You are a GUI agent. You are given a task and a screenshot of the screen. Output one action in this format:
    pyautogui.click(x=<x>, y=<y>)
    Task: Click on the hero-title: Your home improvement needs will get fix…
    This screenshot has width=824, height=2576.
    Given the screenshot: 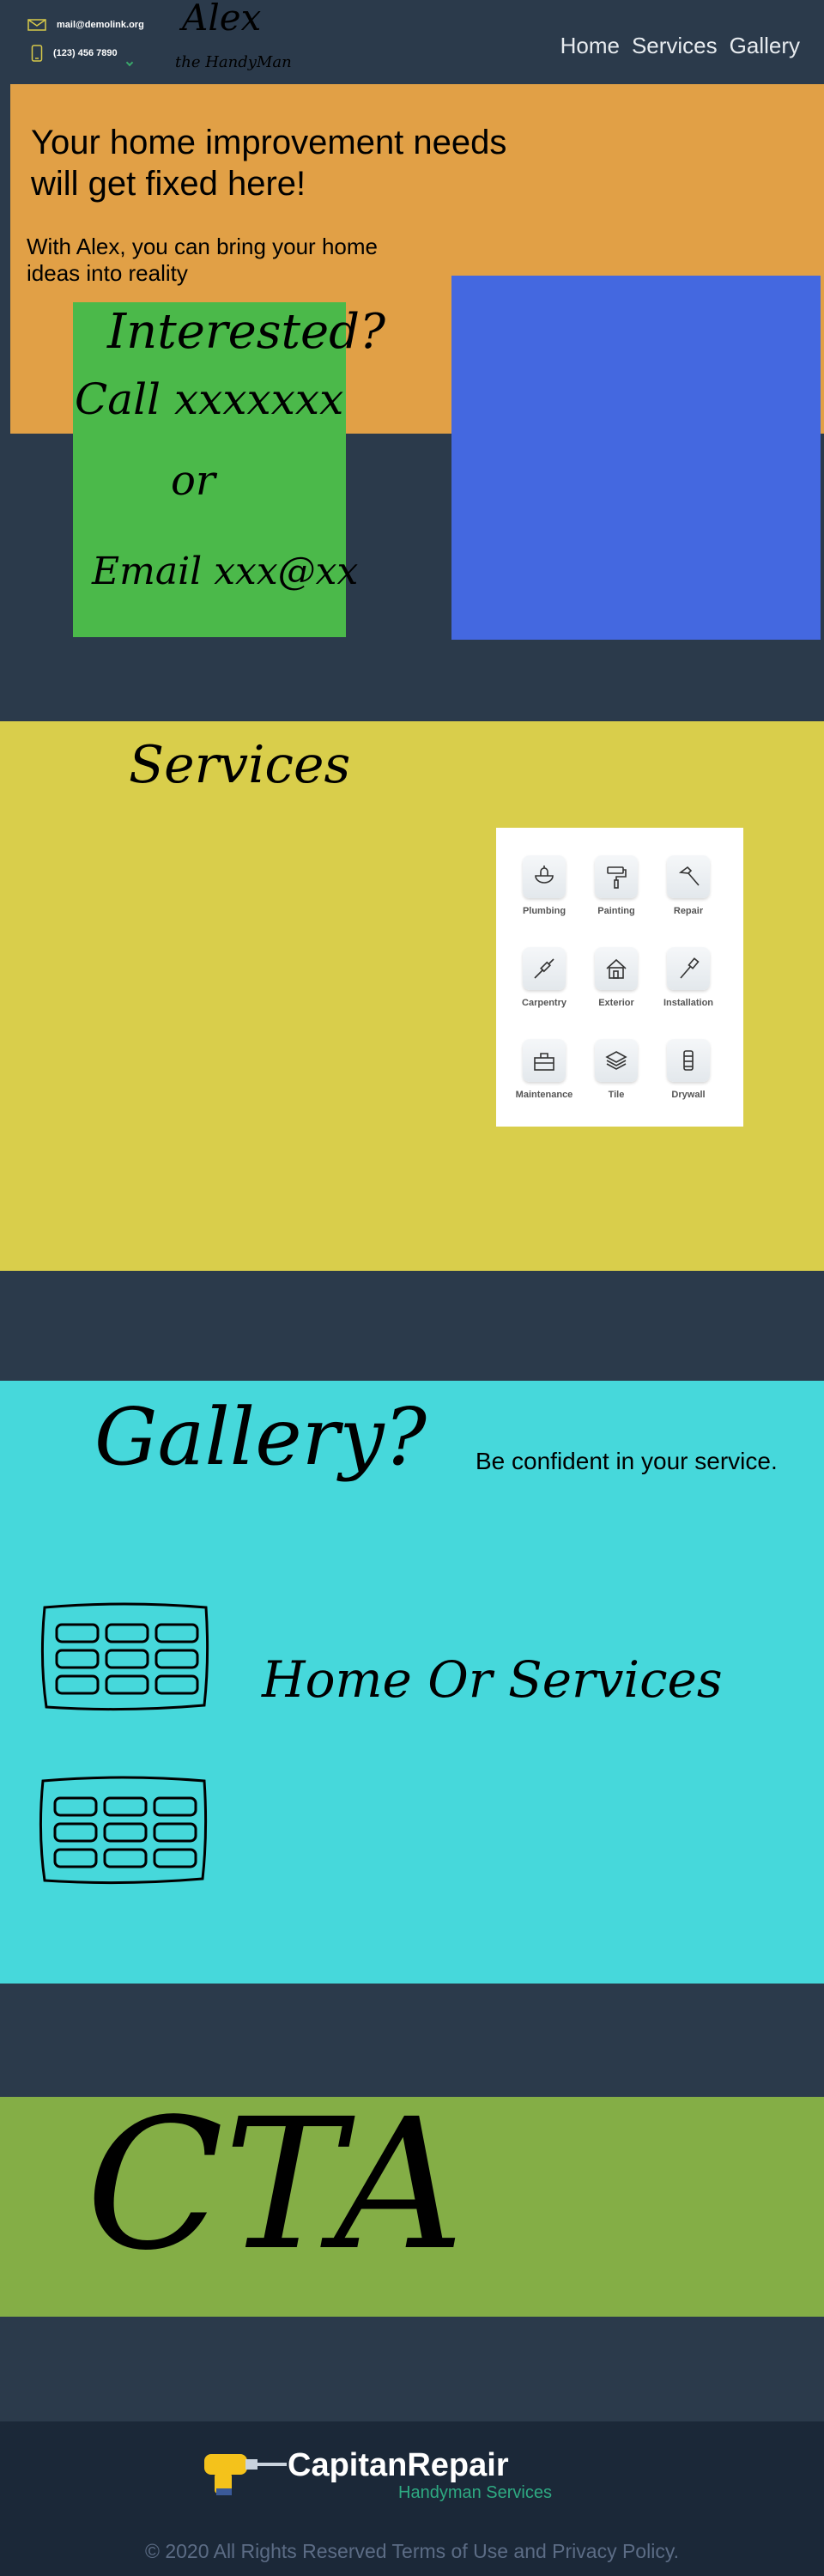 What is the action you would take?
    pyautogui.click(x=269, y=164)
    